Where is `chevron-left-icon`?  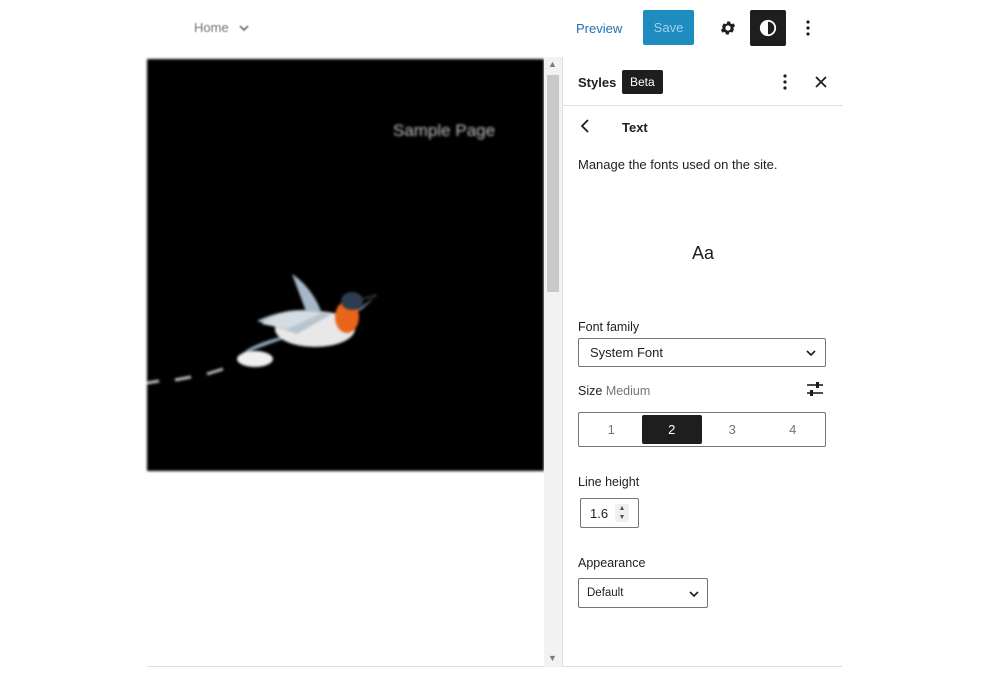 chevron-left-icon is located at coordinates (584, 126).